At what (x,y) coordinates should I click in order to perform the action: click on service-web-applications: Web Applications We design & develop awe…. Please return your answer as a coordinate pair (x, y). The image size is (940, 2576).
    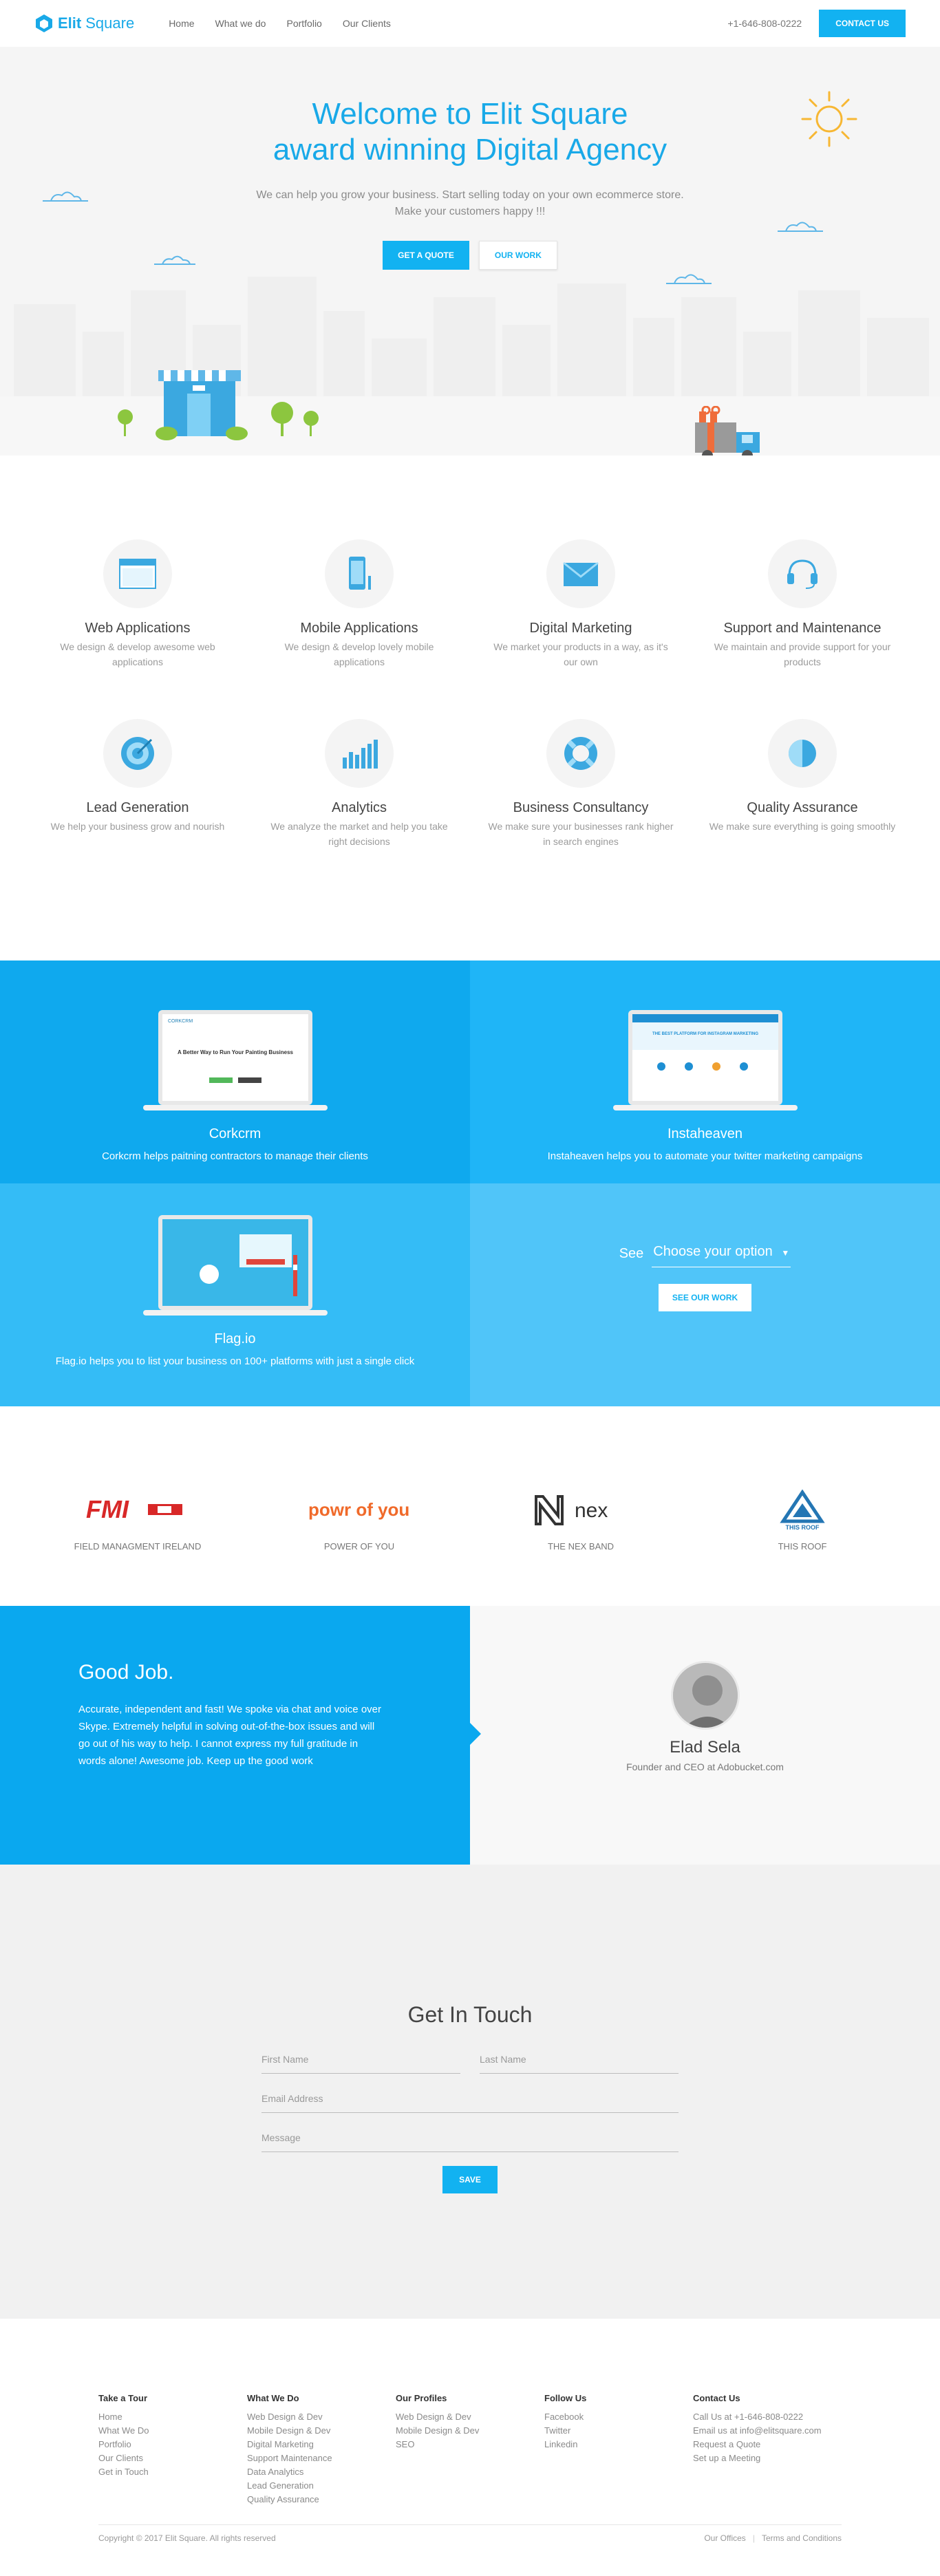
    Looking at the image, I should click on (137, 604).